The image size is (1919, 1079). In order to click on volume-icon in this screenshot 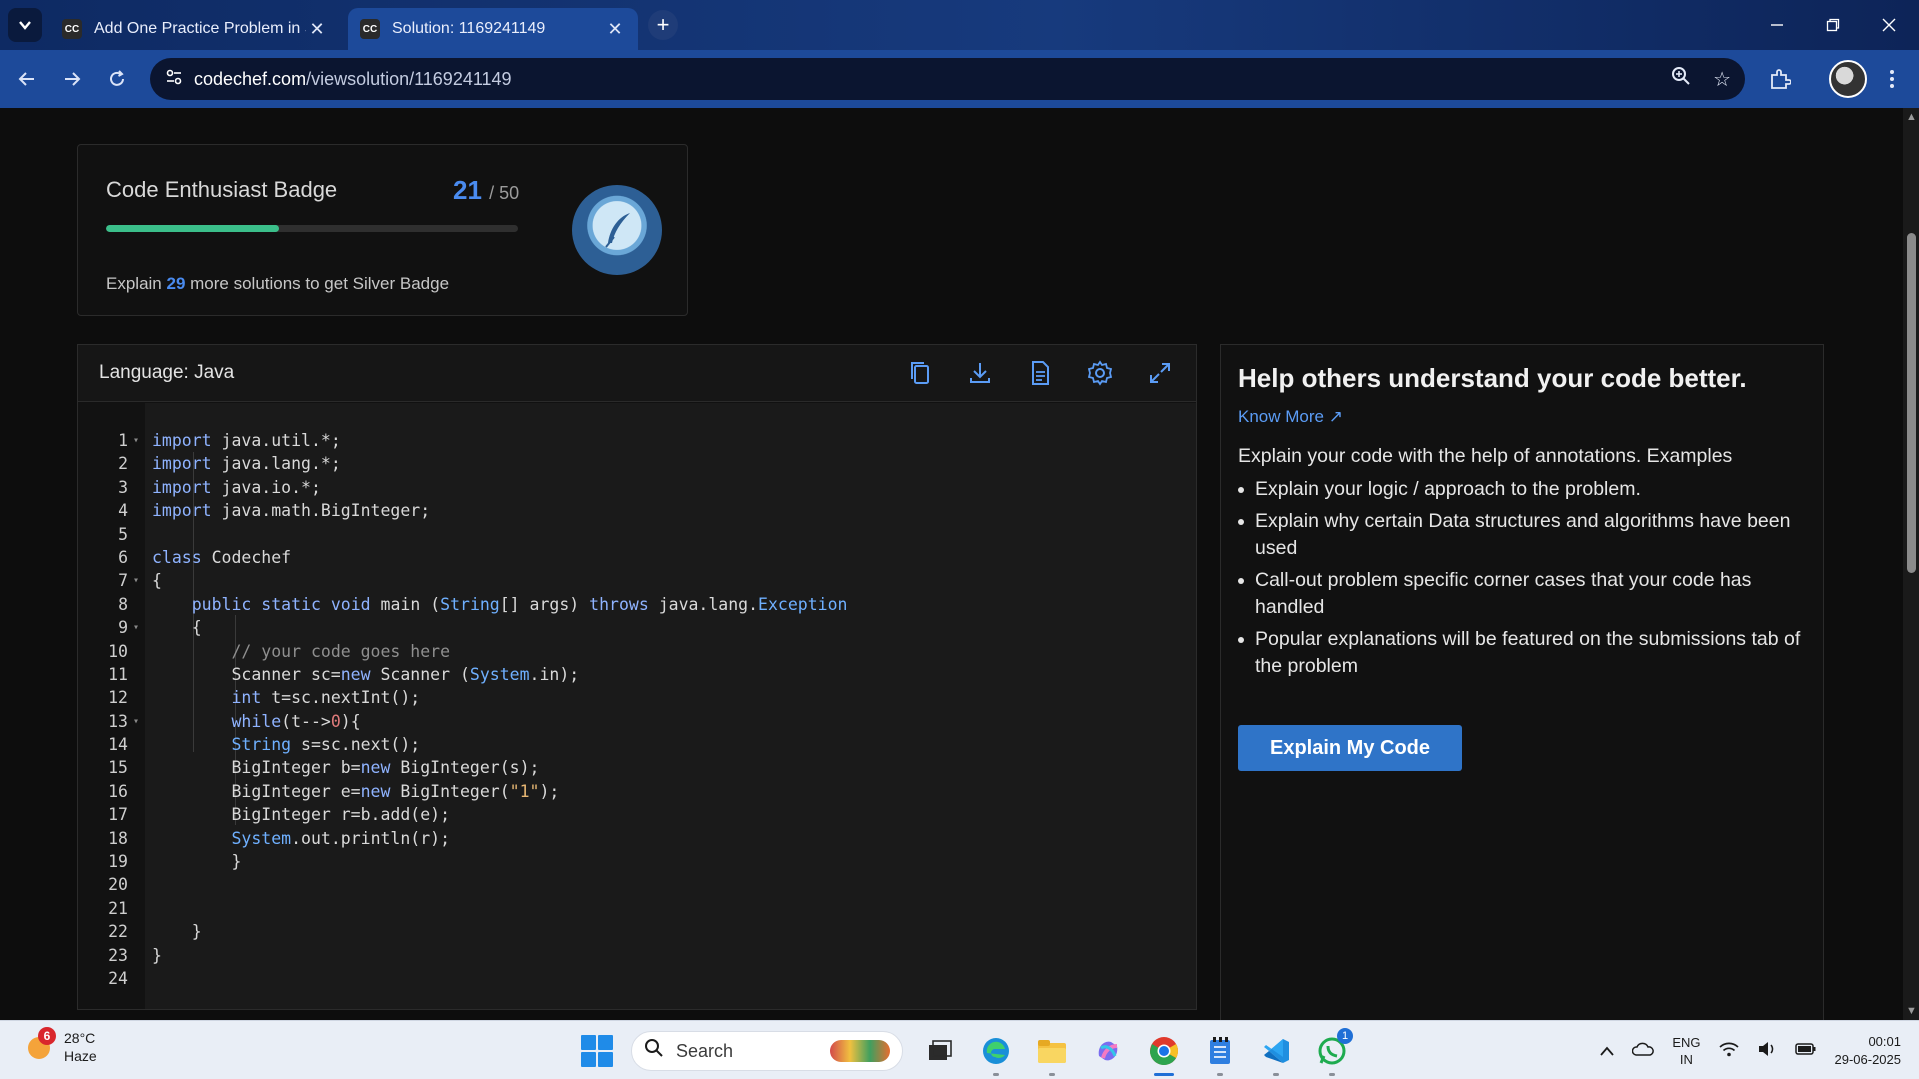, I will do `click(1767, 1051)`.